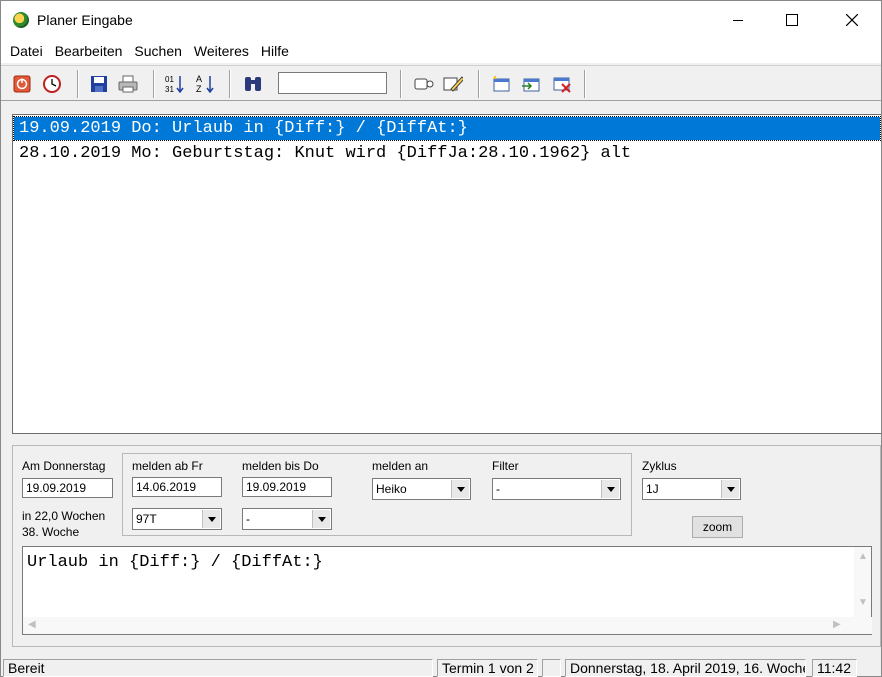 This screenshot has height=677, width=882. Describe the element at coordinates (128, 84) in the screenshot. I see `print-icon` at that location.